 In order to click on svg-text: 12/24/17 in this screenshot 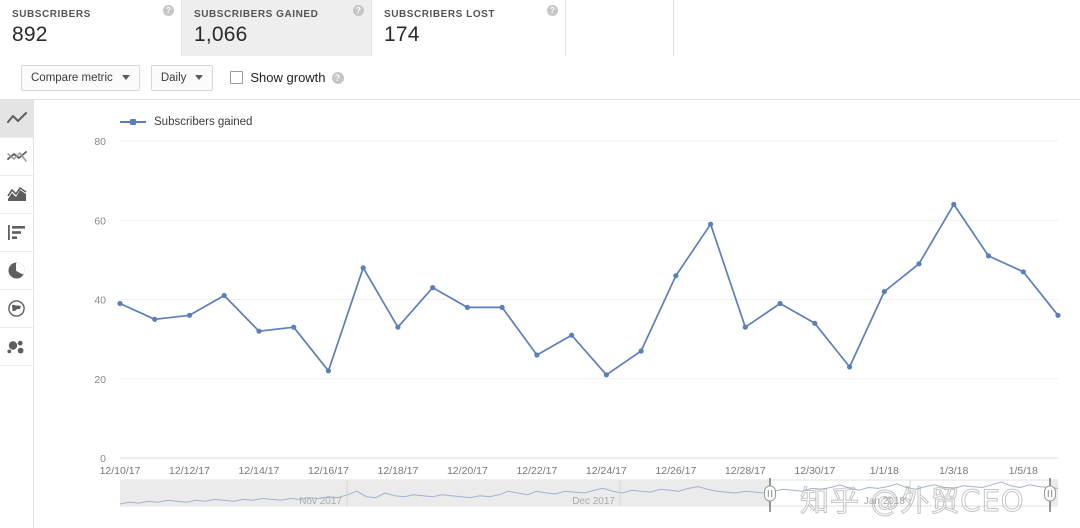, I will do `click(606, 469)`.